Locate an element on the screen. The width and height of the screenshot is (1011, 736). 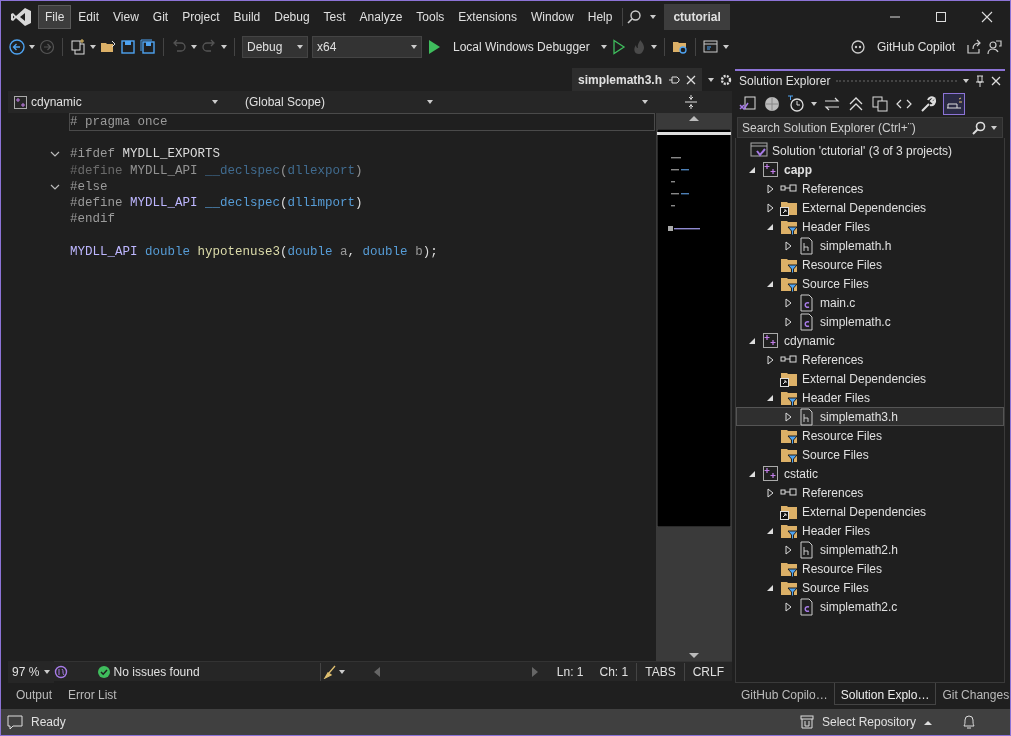
menu-item: Window is located at coordinates (552, 16).